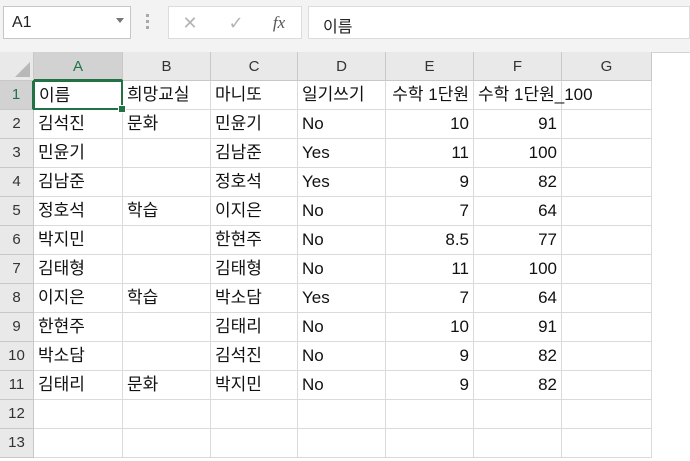  Describe the element at coordinates (342, 182) in the screenshot. I see `cell-d4: Yes` at that location.